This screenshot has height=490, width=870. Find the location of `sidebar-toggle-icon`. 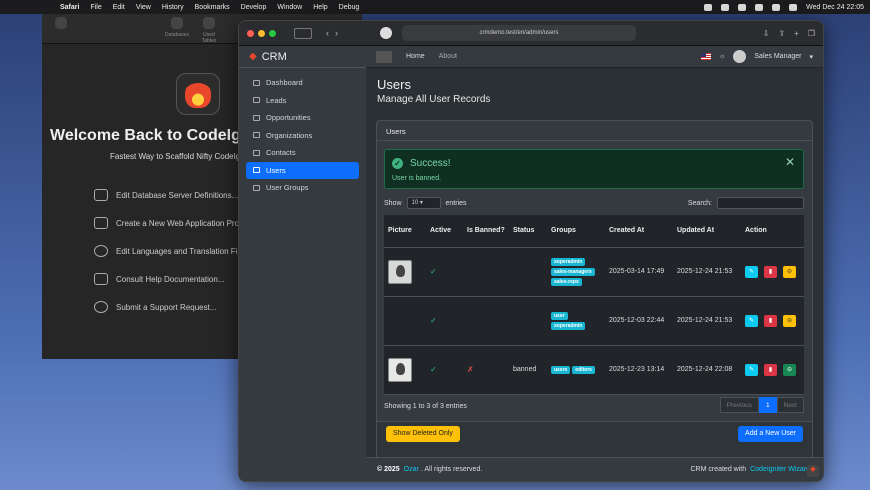

sidebar-toggle-icon is located at coordinates (303, 33).